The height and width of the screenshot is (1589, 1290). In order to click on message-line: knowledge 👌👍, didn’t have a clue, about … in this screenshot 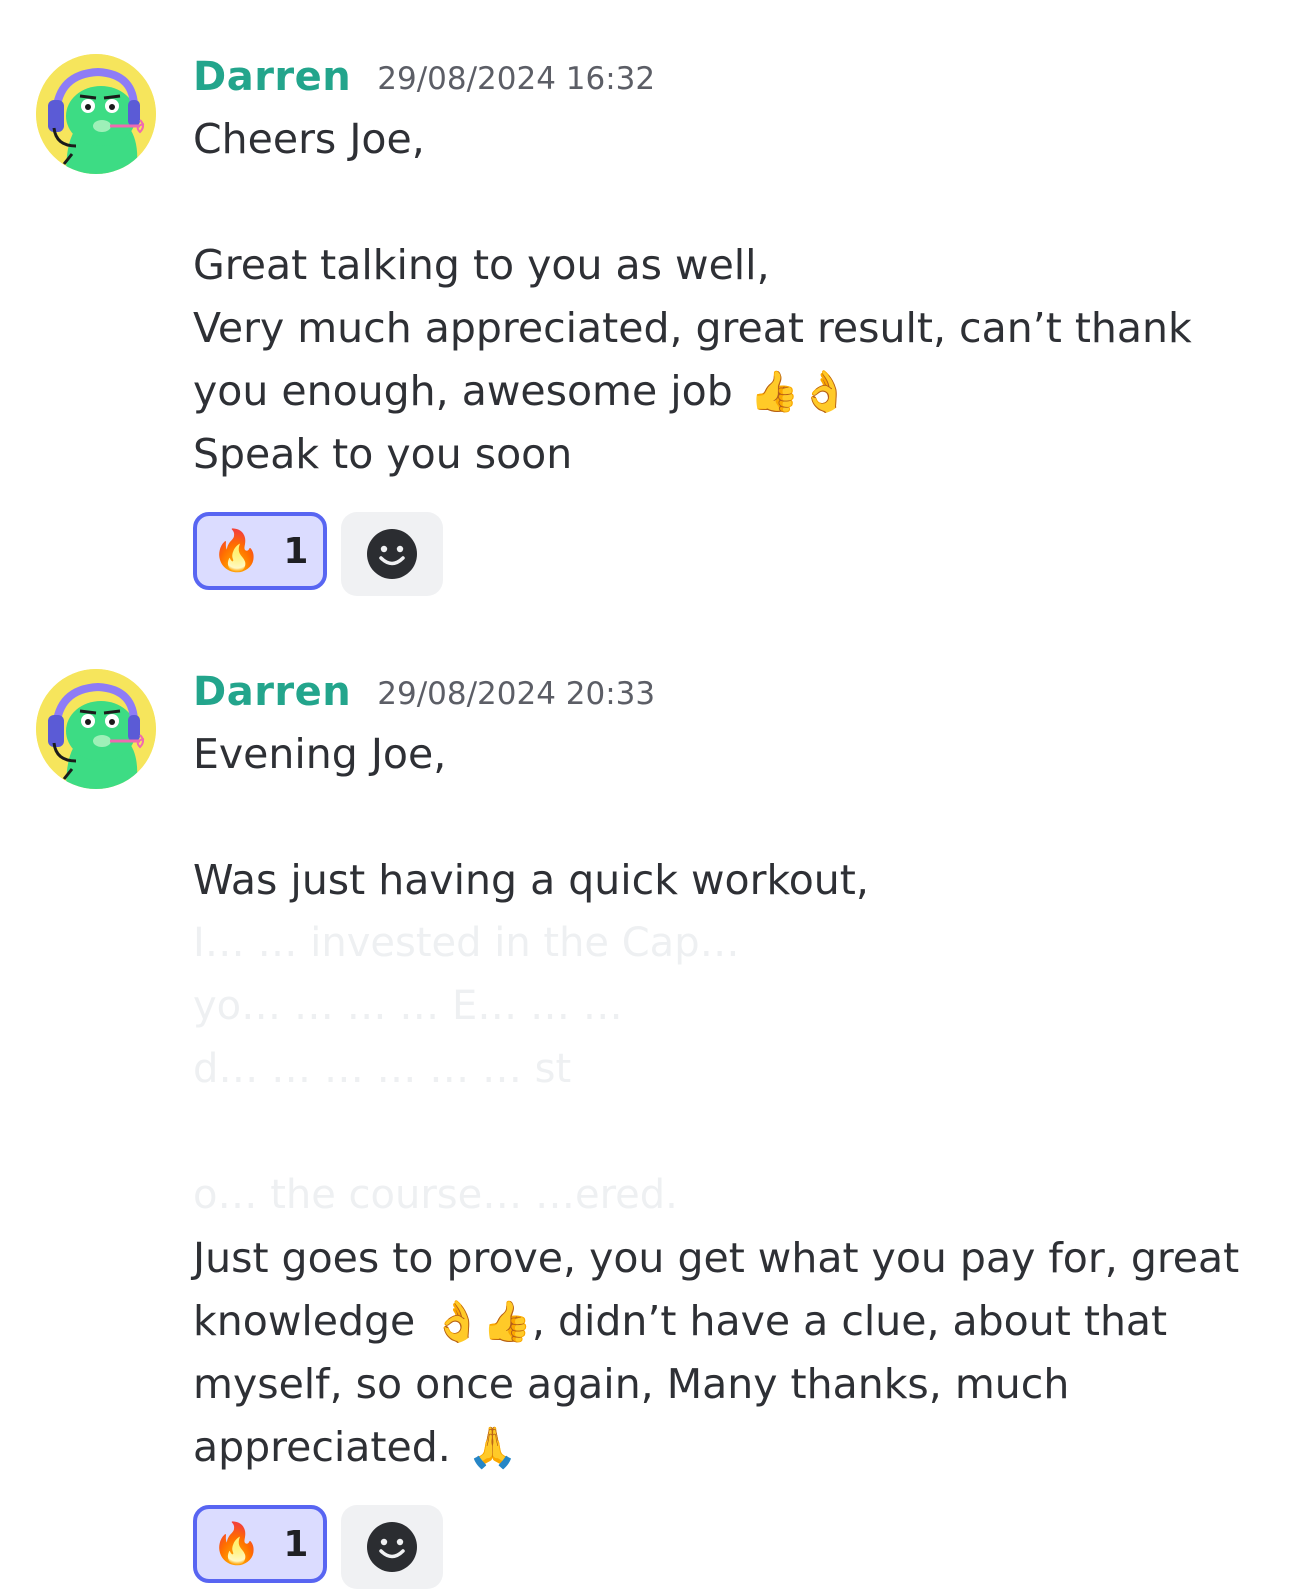, I will do `click(723, 1321)`.